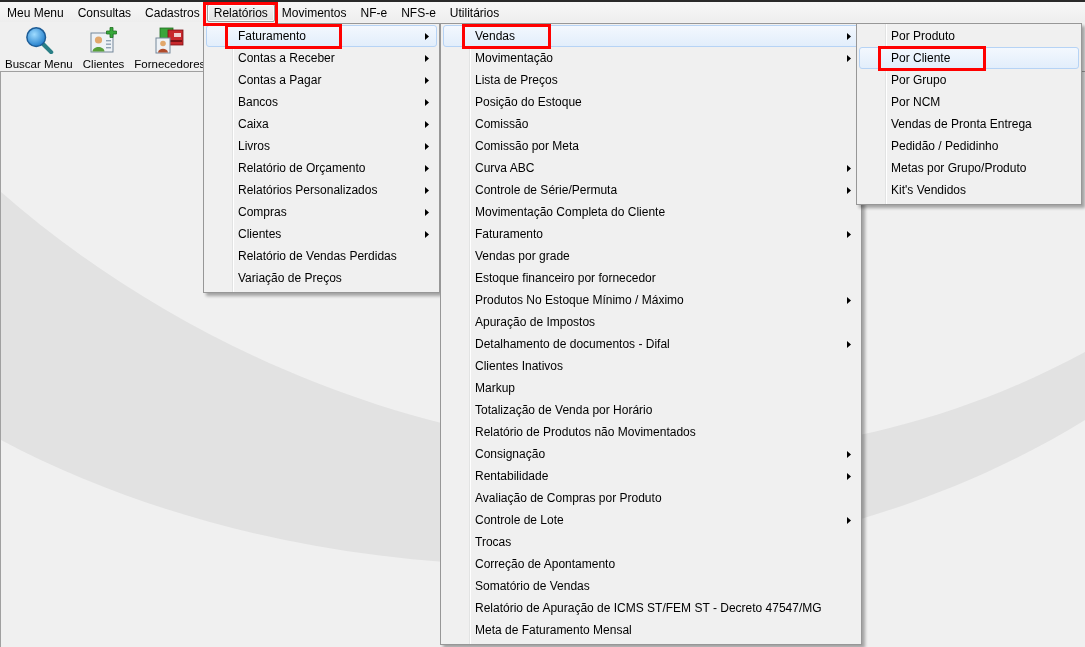 The height and width of the screenshot is (647, 1085). Describe the element at coordinates (321, 278) in the screenshot. I see `menu-item: Variação de Preços` at that location.